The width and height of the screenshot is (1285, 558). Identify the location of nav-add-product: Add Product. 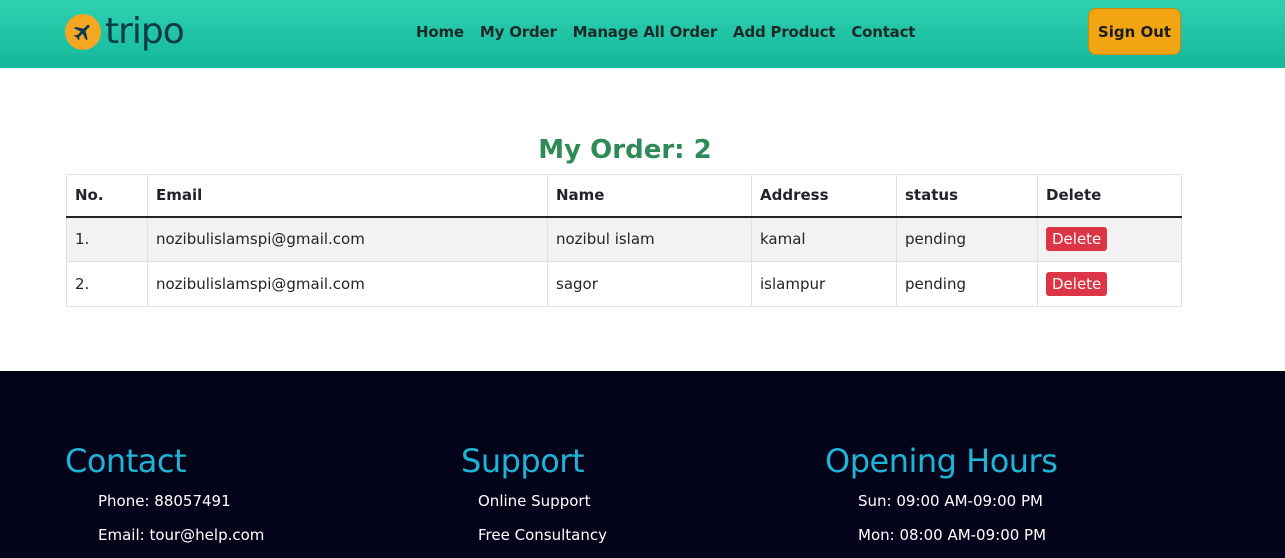
(784, 32).